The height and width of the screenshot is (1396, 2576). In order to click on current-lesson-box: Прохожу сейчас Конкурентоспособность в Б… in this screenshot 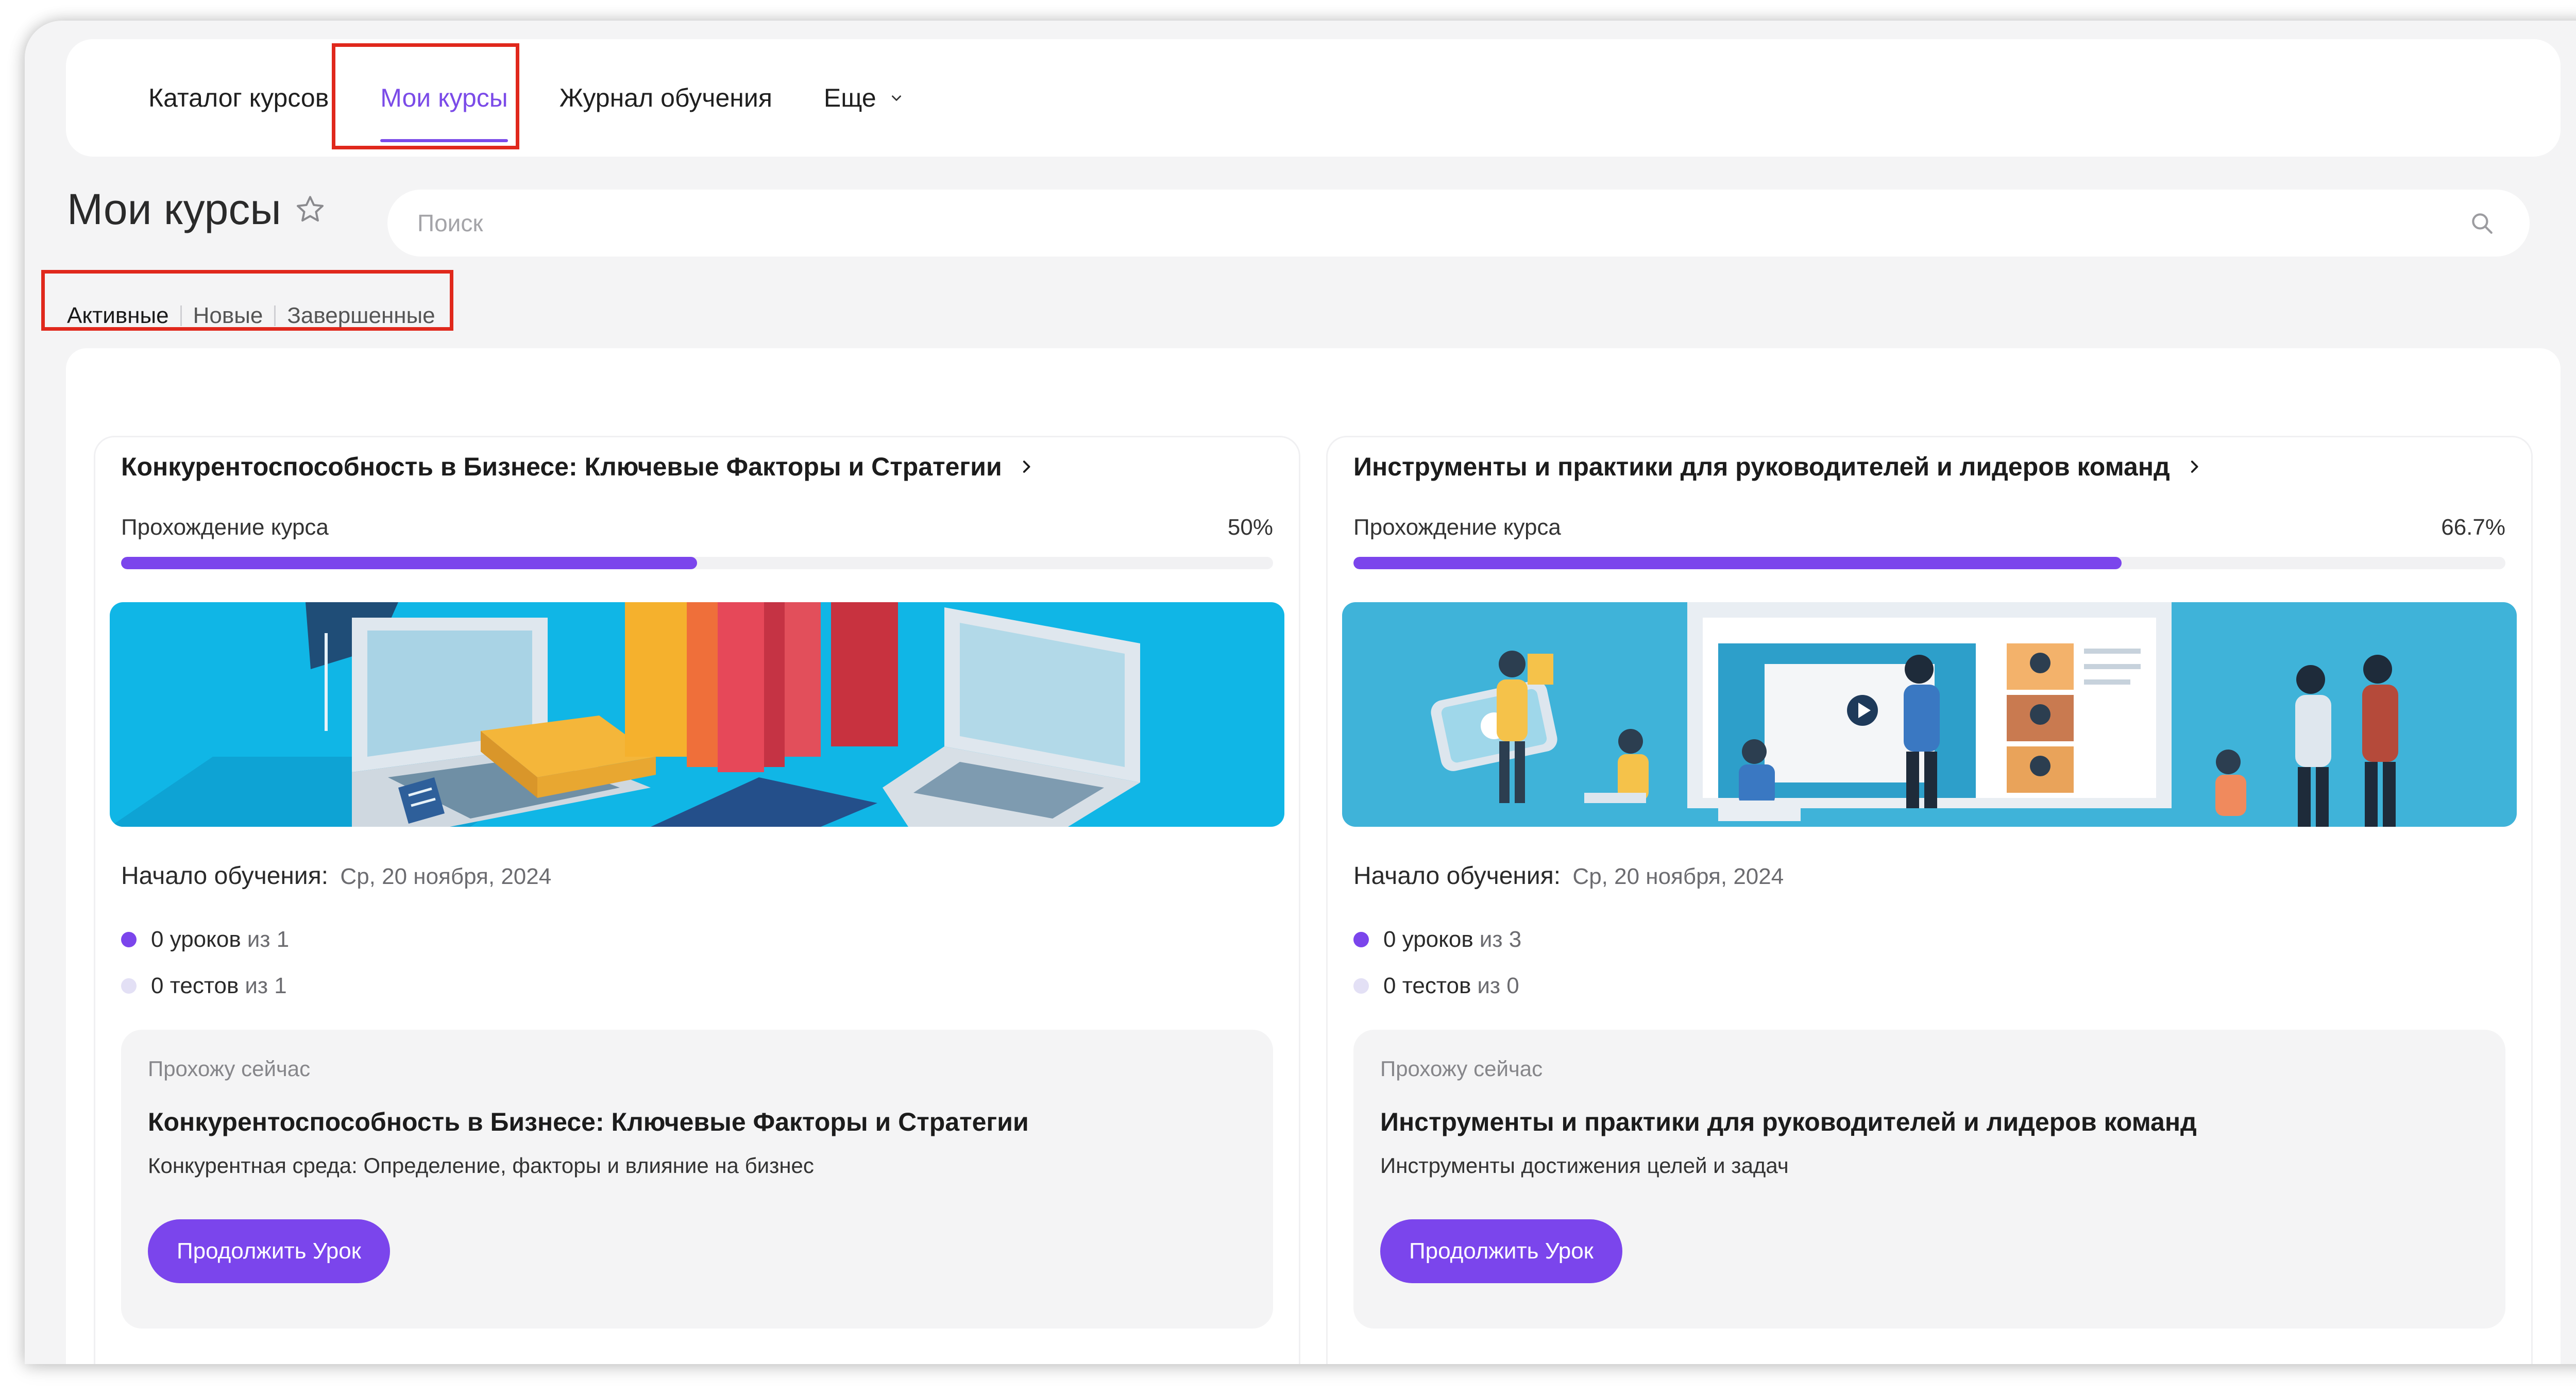, I will do `click(697, 1179)`.